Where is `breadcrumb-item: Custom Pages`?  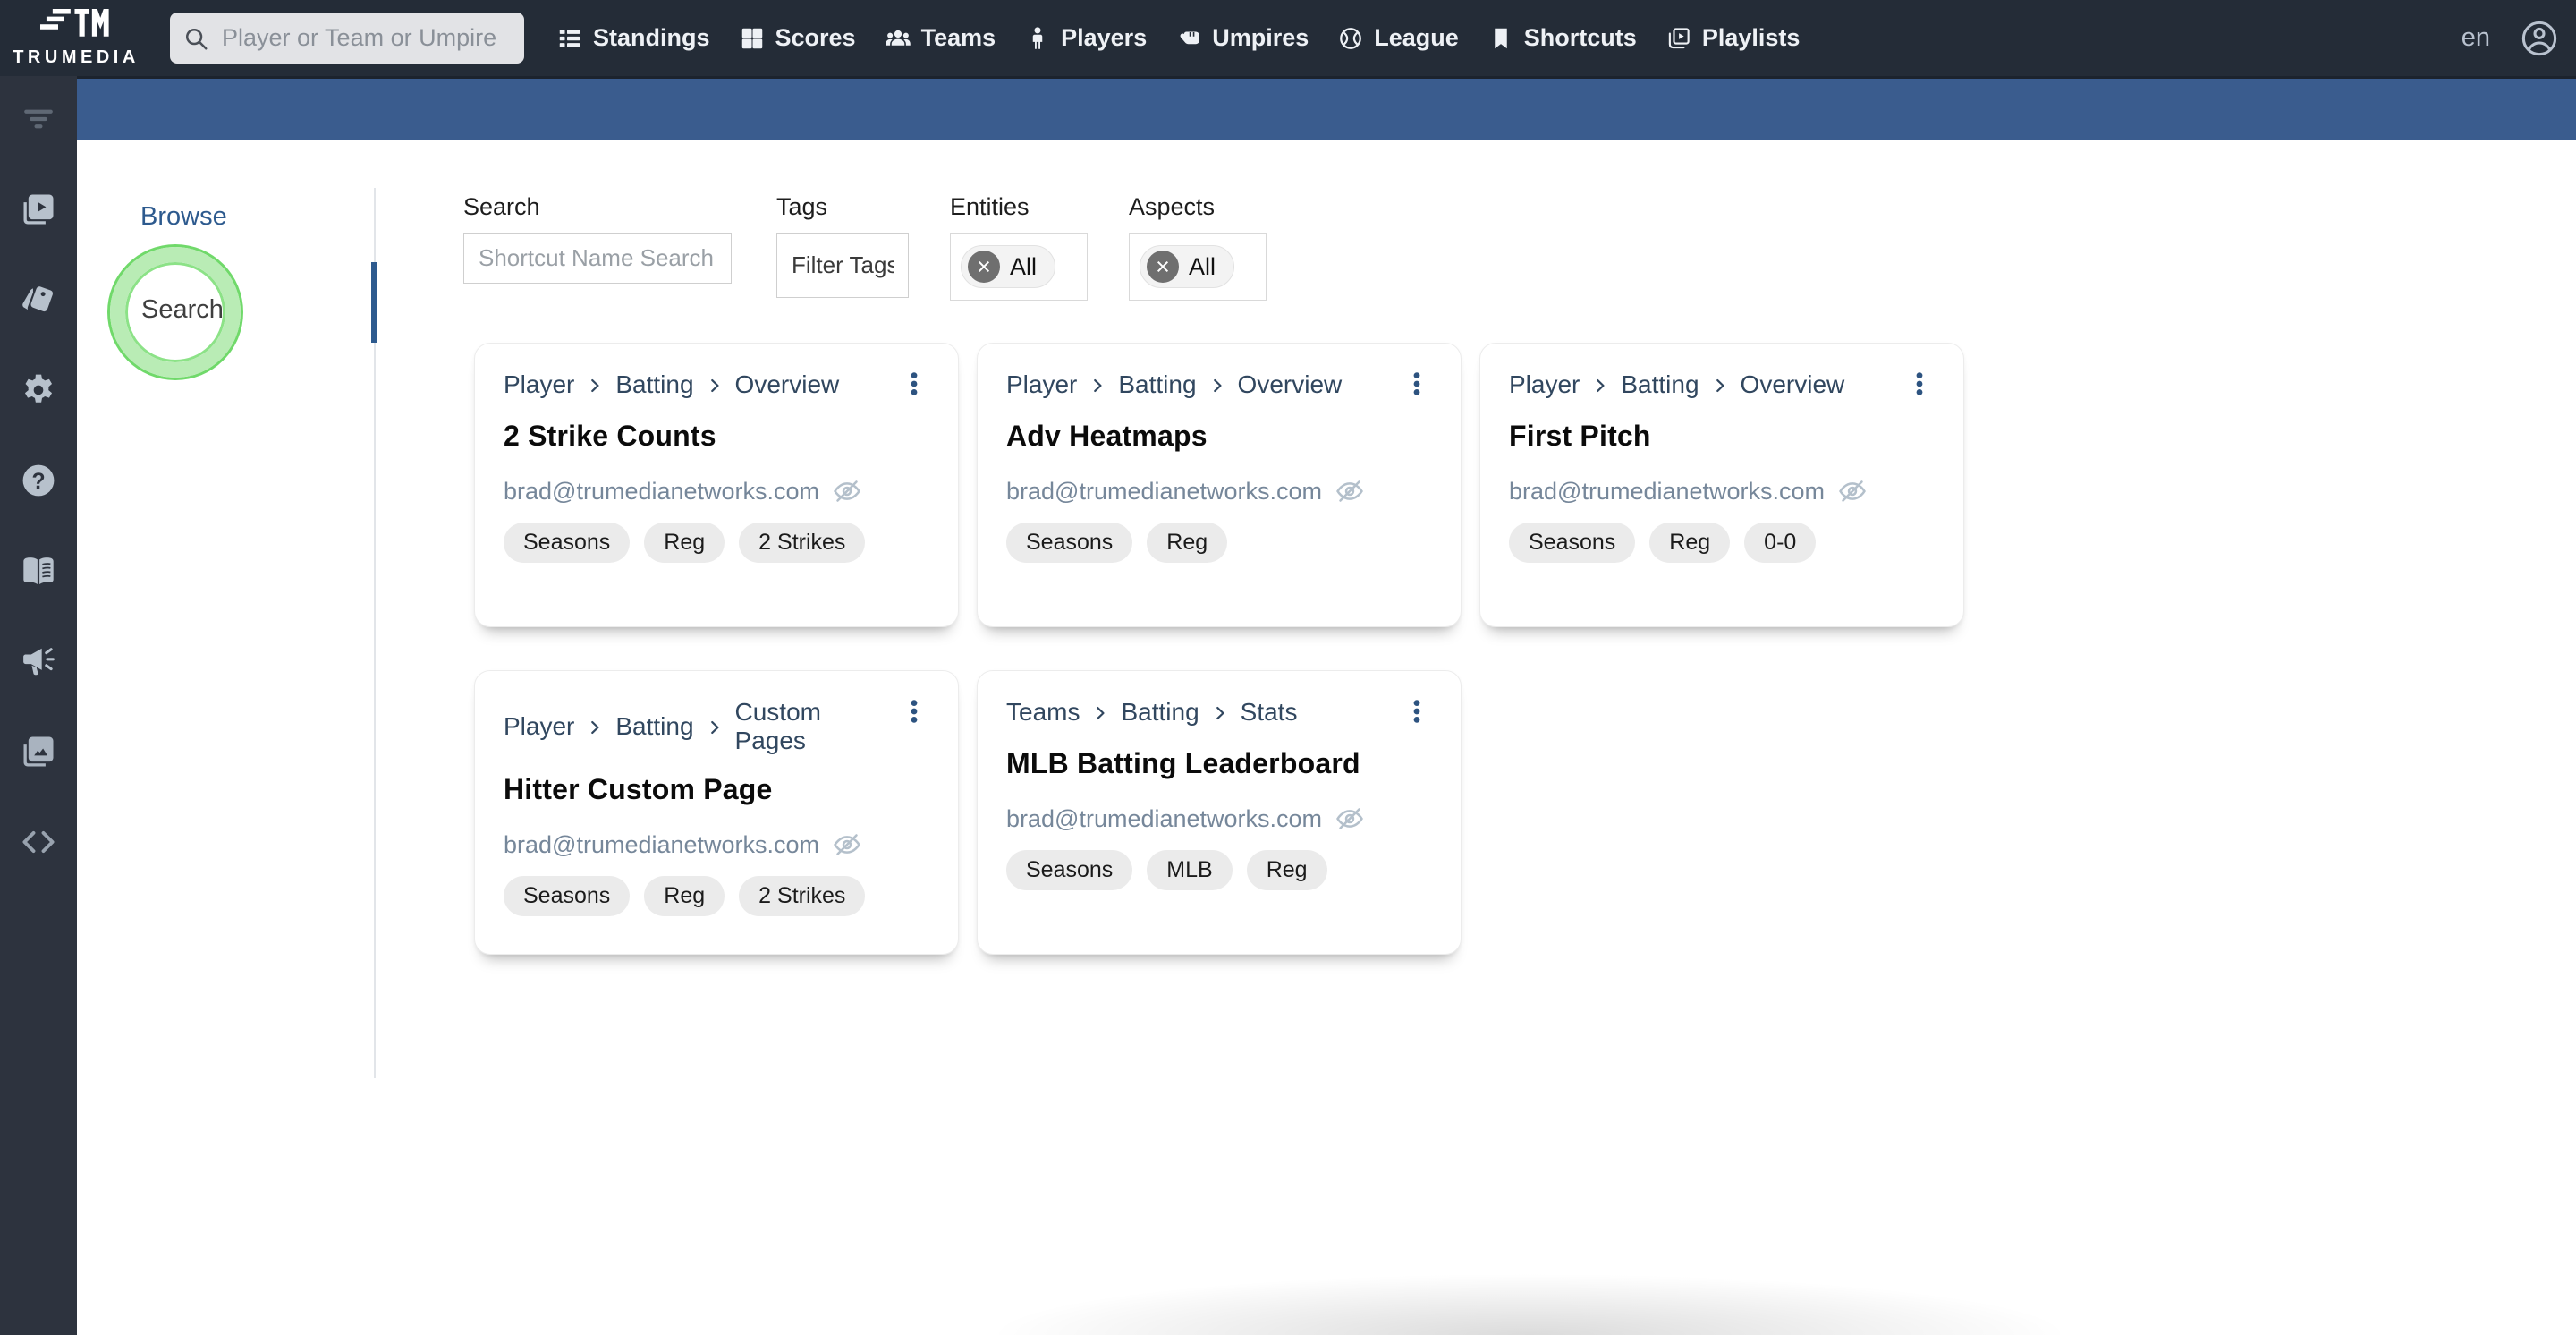
breadcrumb-item: Custom Pages is located at coordinates (817, 726).